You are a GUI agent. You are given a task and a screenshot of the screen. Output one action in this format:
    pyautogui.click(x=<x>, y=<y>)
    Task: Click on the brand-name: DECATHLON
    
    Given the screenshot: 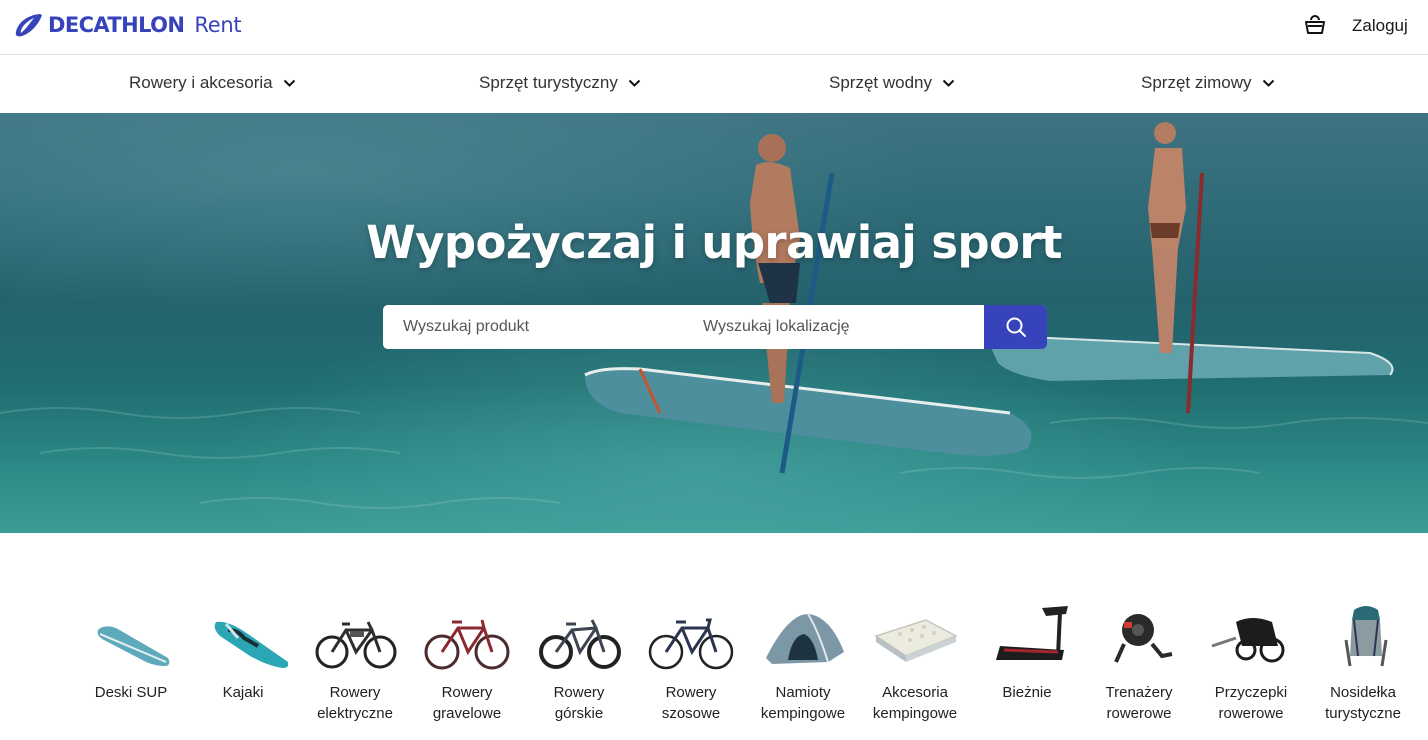 What is the action you would take?
    pyautogui.click(x=116, y=25)
    